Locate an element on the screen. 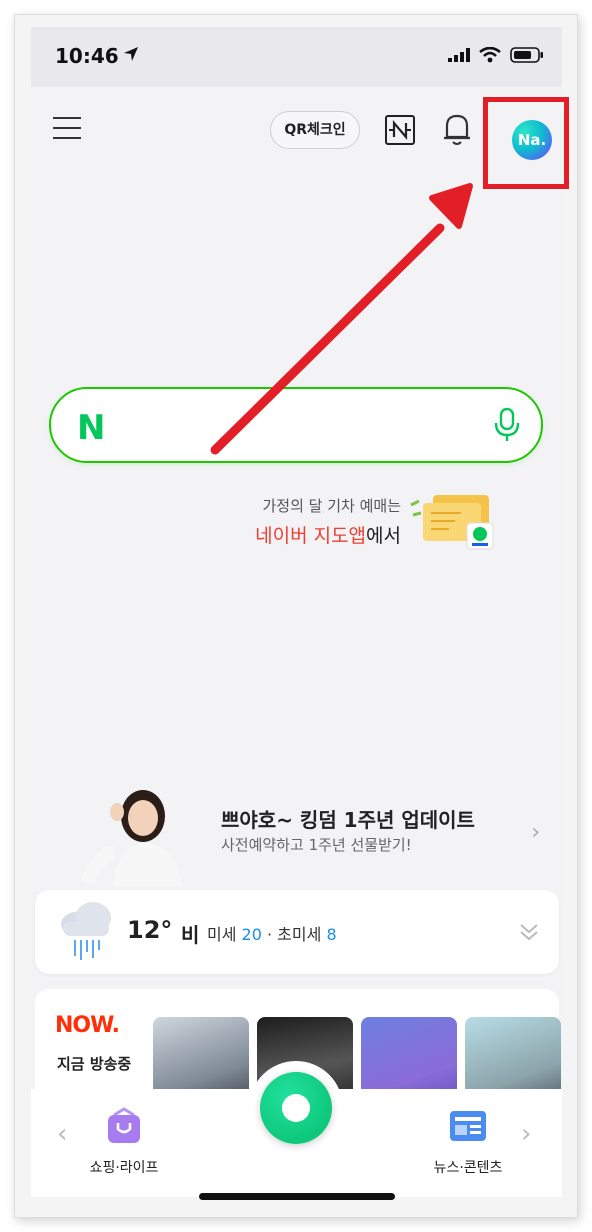 This screenshot has height=1232, width=592. tab-shopping-life-label: 쇼핑·라이프 is located at coordinates (124, 1168).